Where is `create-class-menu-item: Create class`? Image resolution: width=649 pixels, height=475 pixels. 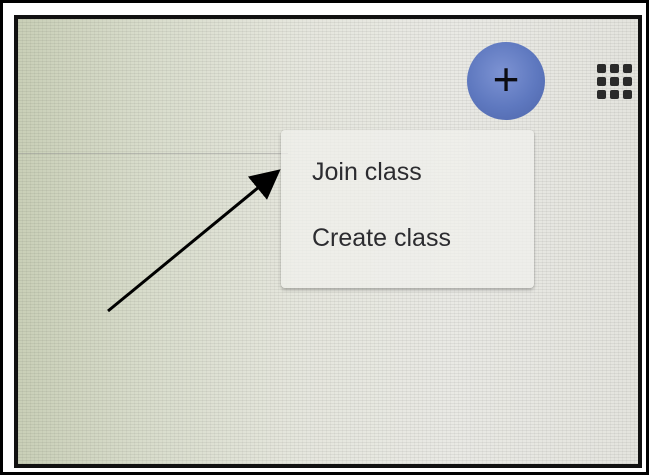 create-class-menu-item: Create class is located at coordinates (381, 238).